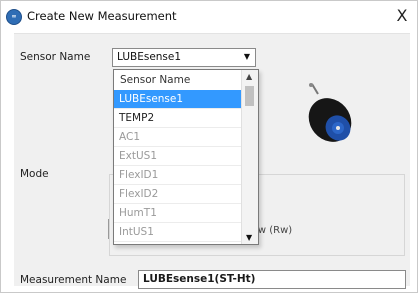 This screenshot has width=418, height=293. I want to click on mode-label: Mode, so click(34, 174).